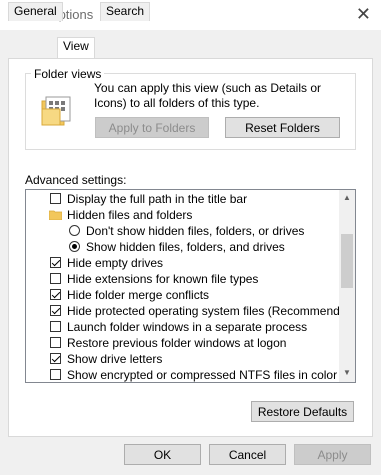  What do you see at coordinates (347, 198) in the screenshot?
I see `scroll-up-icon: ▲` at bounding box center [347, 198].